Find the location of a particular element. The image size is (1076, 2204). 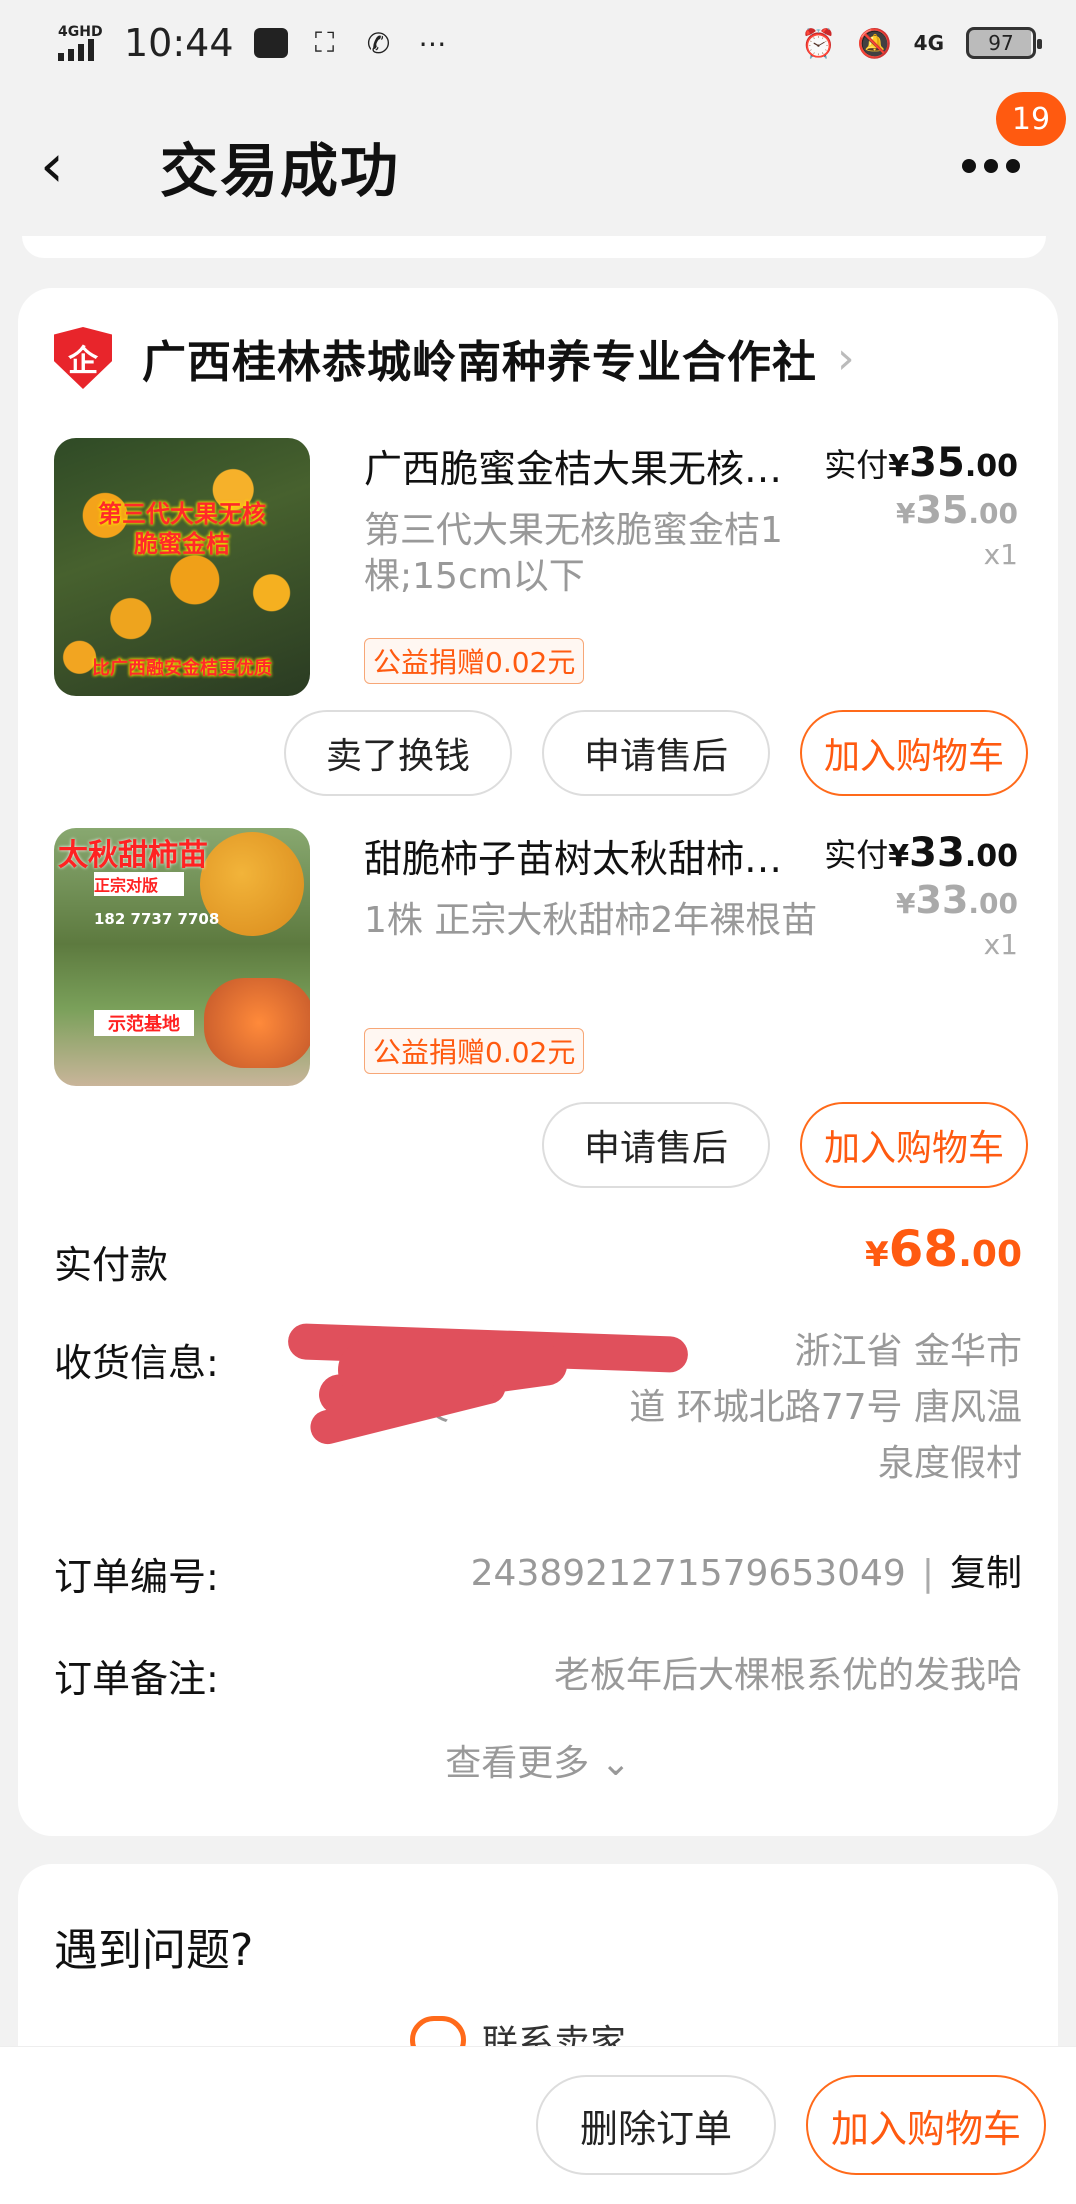

product-sku: 1株 正宗大秋甜柿2年裸根苗 is located at coordinates (591, 920).